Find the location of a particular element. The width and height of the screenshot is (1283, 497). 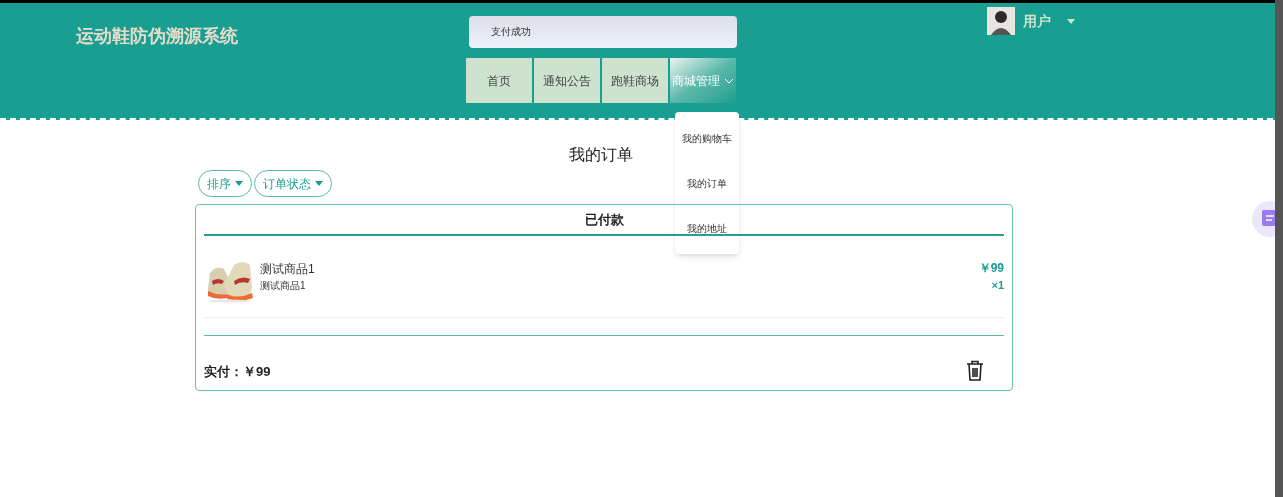

product-quantity: ×1 is located at coordinates (997, 286).